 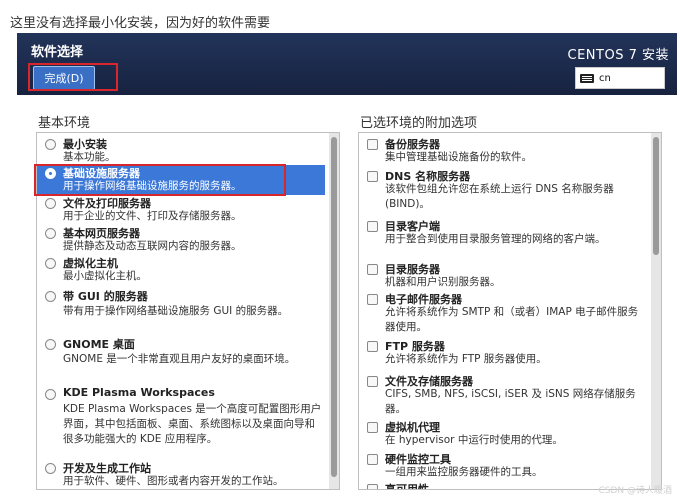 I want to click on done-button-highlight, so click(x=73, y=77).